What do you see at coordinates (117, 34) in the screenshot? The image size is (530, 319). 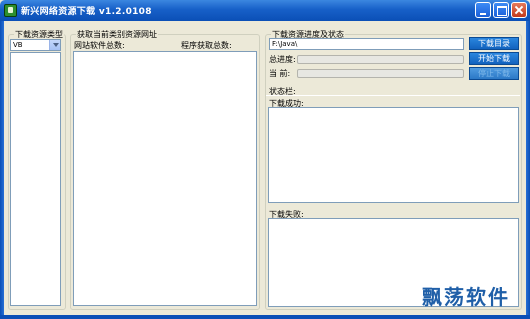 I see `category-urls-label: 获取当前类别资源网址` at bounding box center [117, 34].